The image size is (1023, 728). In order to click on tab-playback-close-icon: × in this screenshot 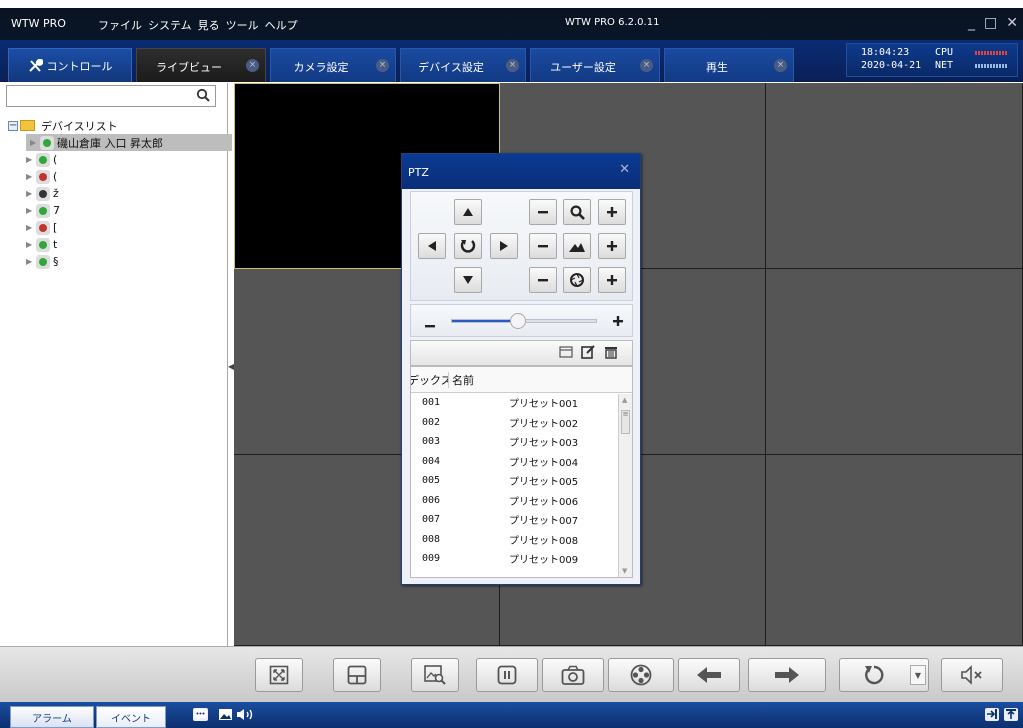, I will do `click(780, 65)`.